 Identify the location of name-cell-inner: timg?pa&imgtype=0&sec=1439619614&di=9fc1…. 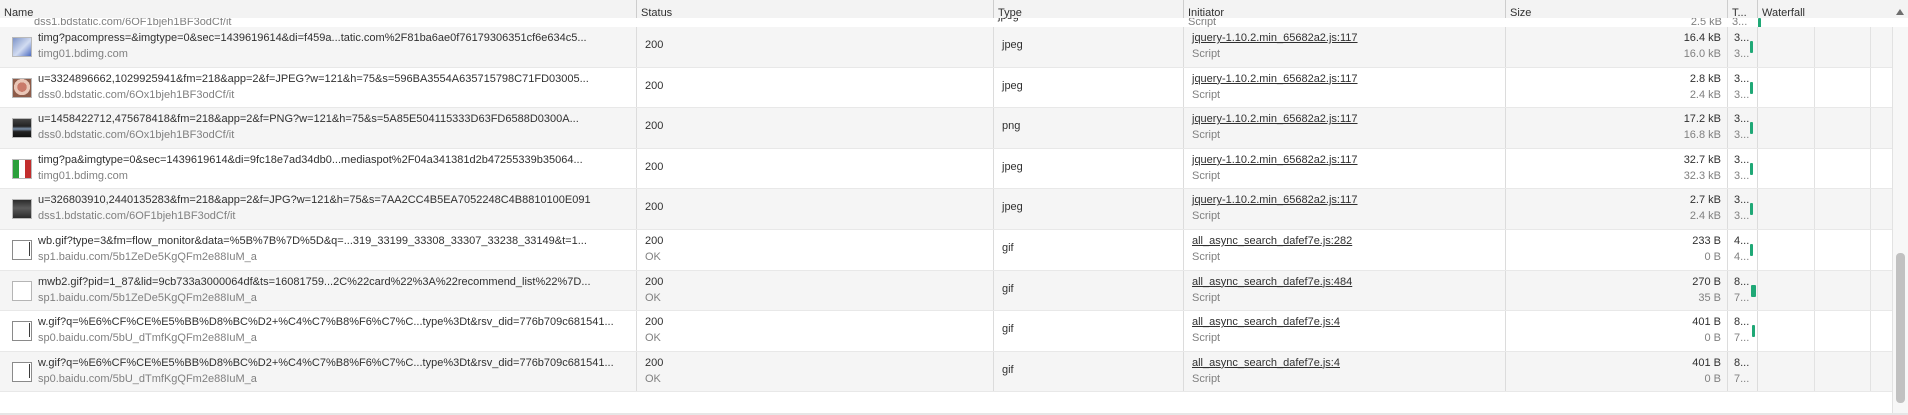
(320, 169).